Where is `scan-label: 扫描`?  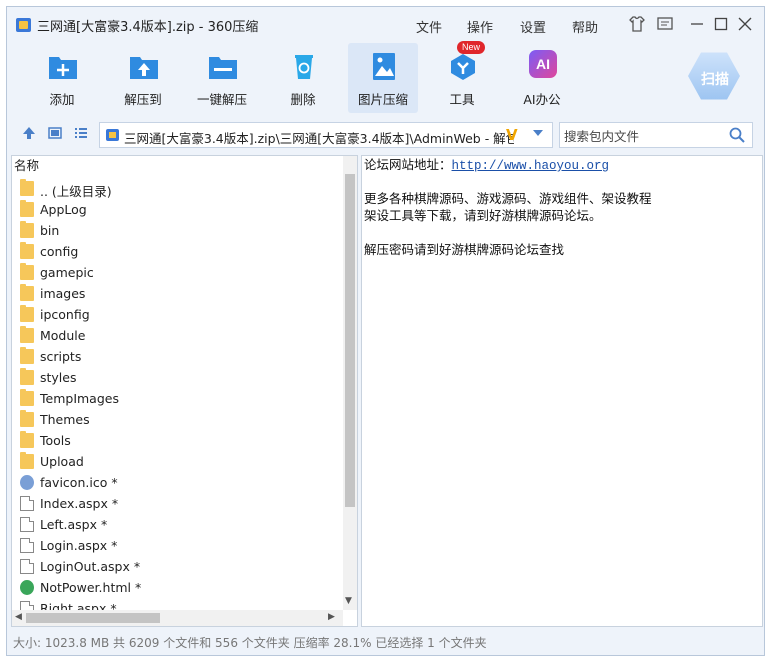
scan-label: 扫描 is located at coordinates (715, 80).